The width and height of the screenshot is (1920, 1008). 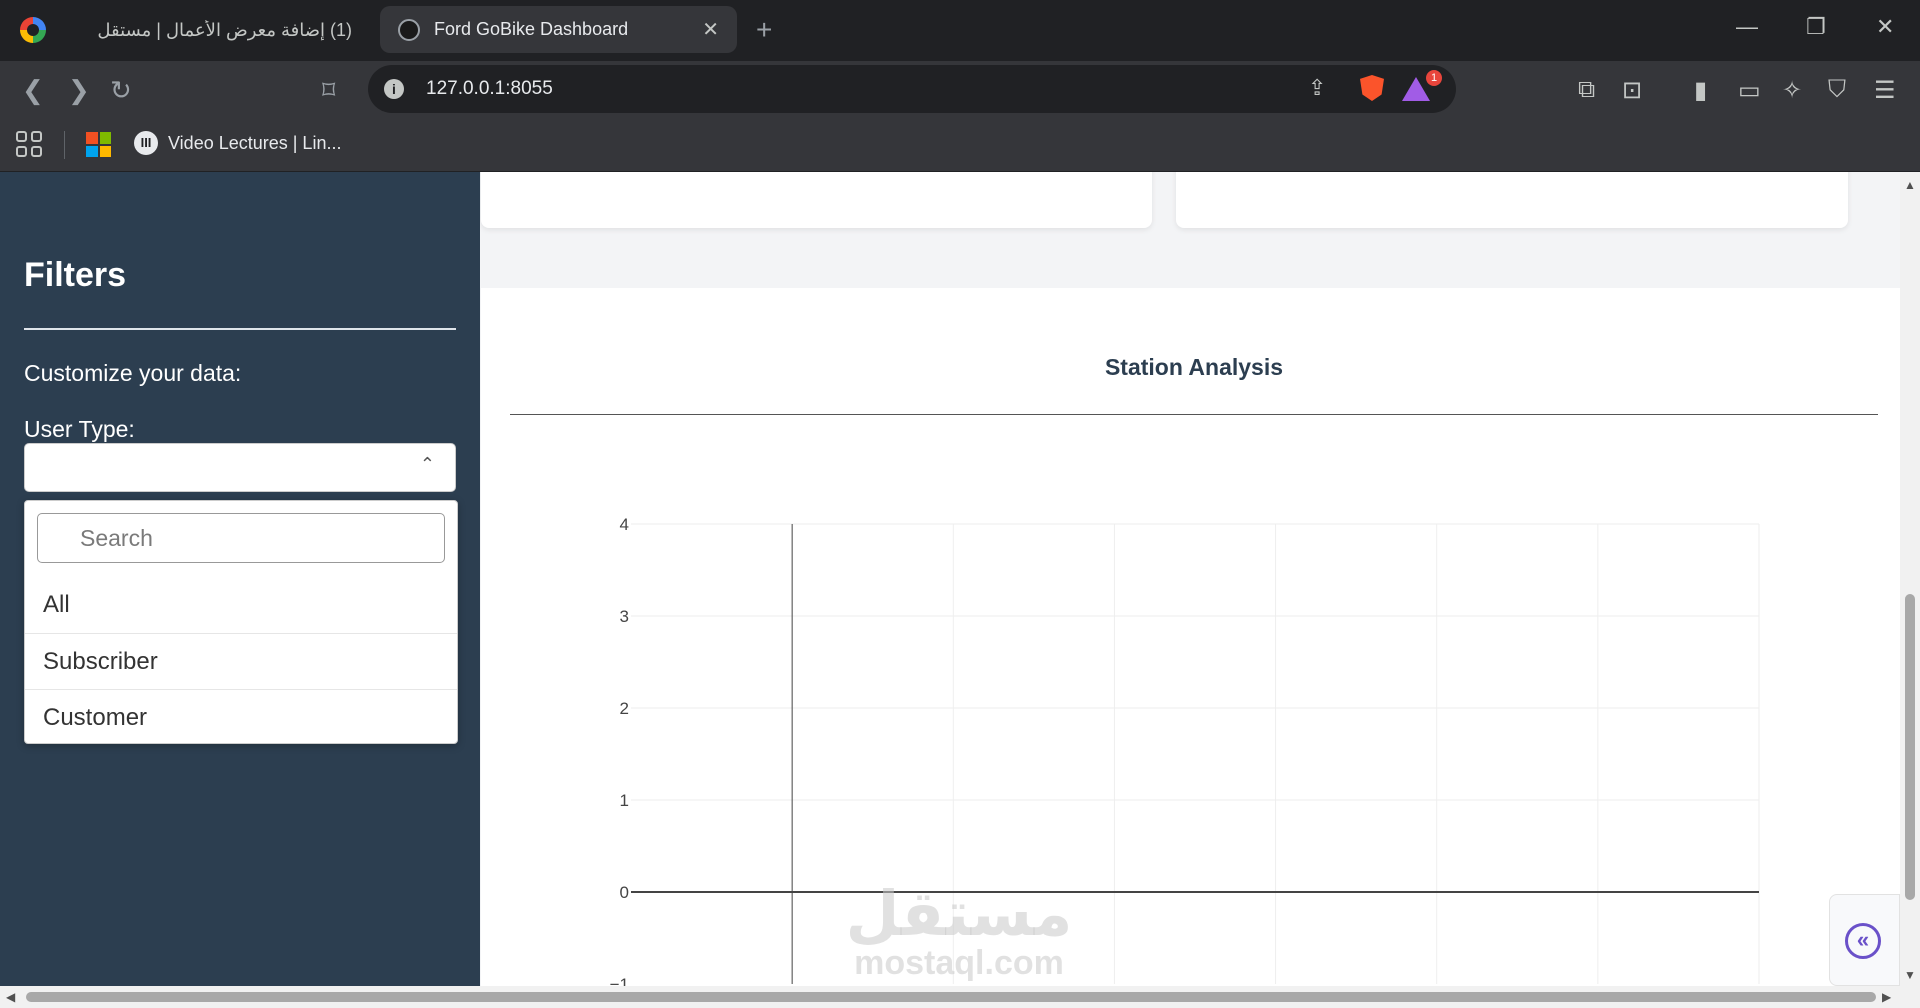 I want to click on filters-subtitle: Customize your data:, so click(x=133, y=373).